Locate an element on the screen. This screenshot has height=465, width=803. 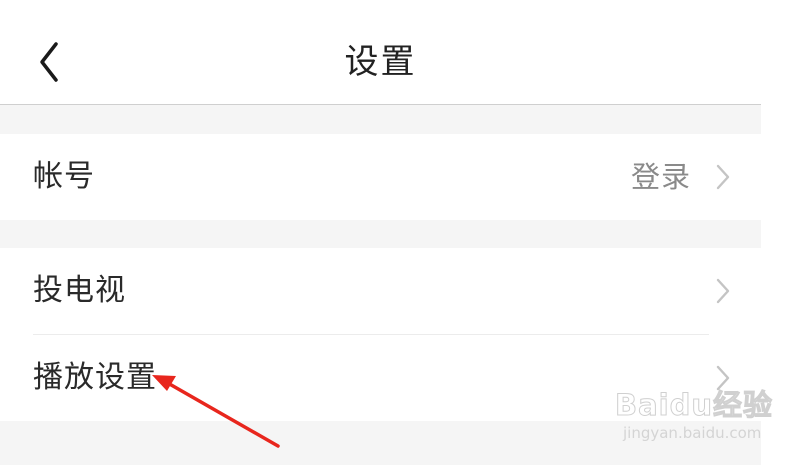
watermark-logo: Baidu经验 is located at coordinates (694, 405).